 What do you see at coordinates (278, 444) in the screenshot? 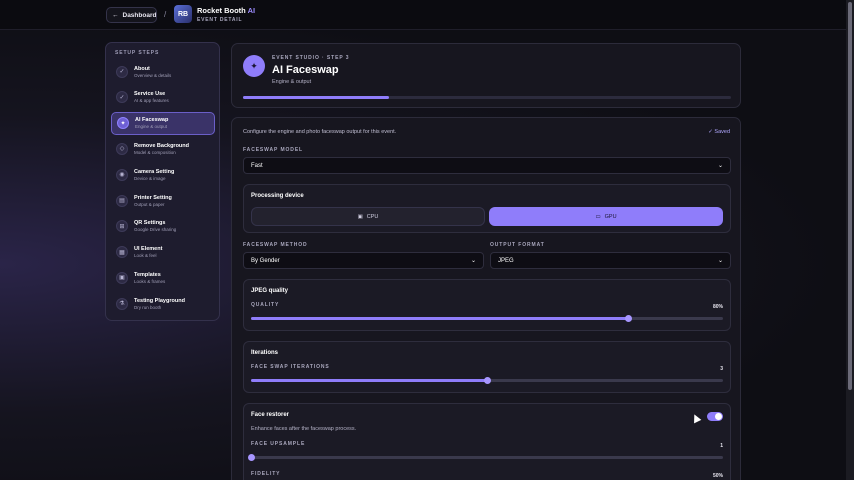
I see `face-upsample-label: FACE UPSAMPLE` at bounding box center [278, 444].